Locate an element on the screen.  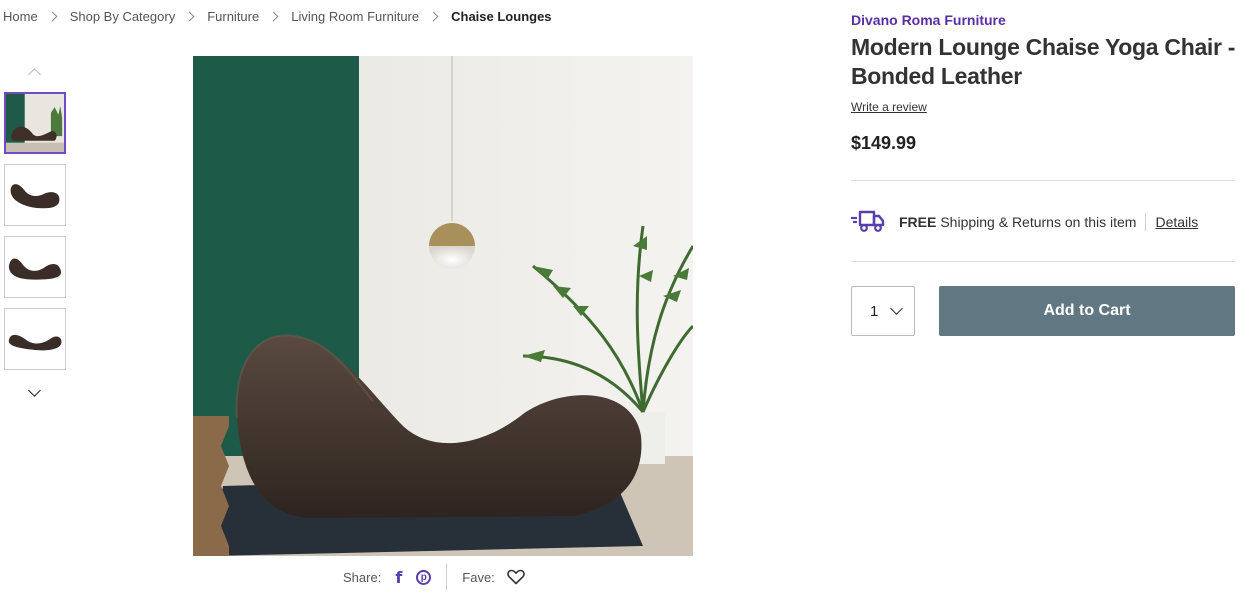
breadcrumb-living-room-furniture: Living Room Furniture is located at coordinates (355, 16).